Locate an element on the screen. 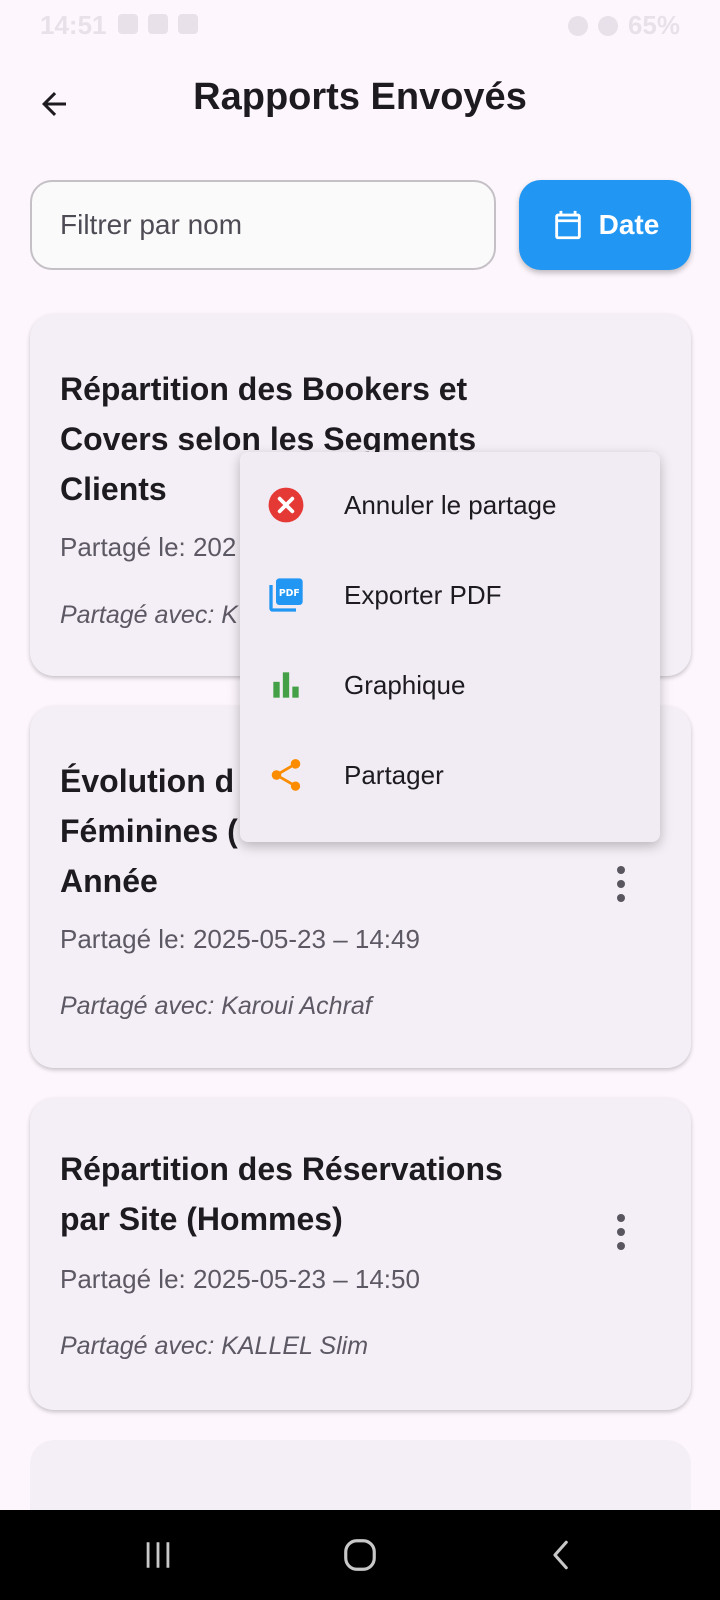 This screenshot has height=1600, width=720. battery-level: 65% is located at coordinates (653, 25).